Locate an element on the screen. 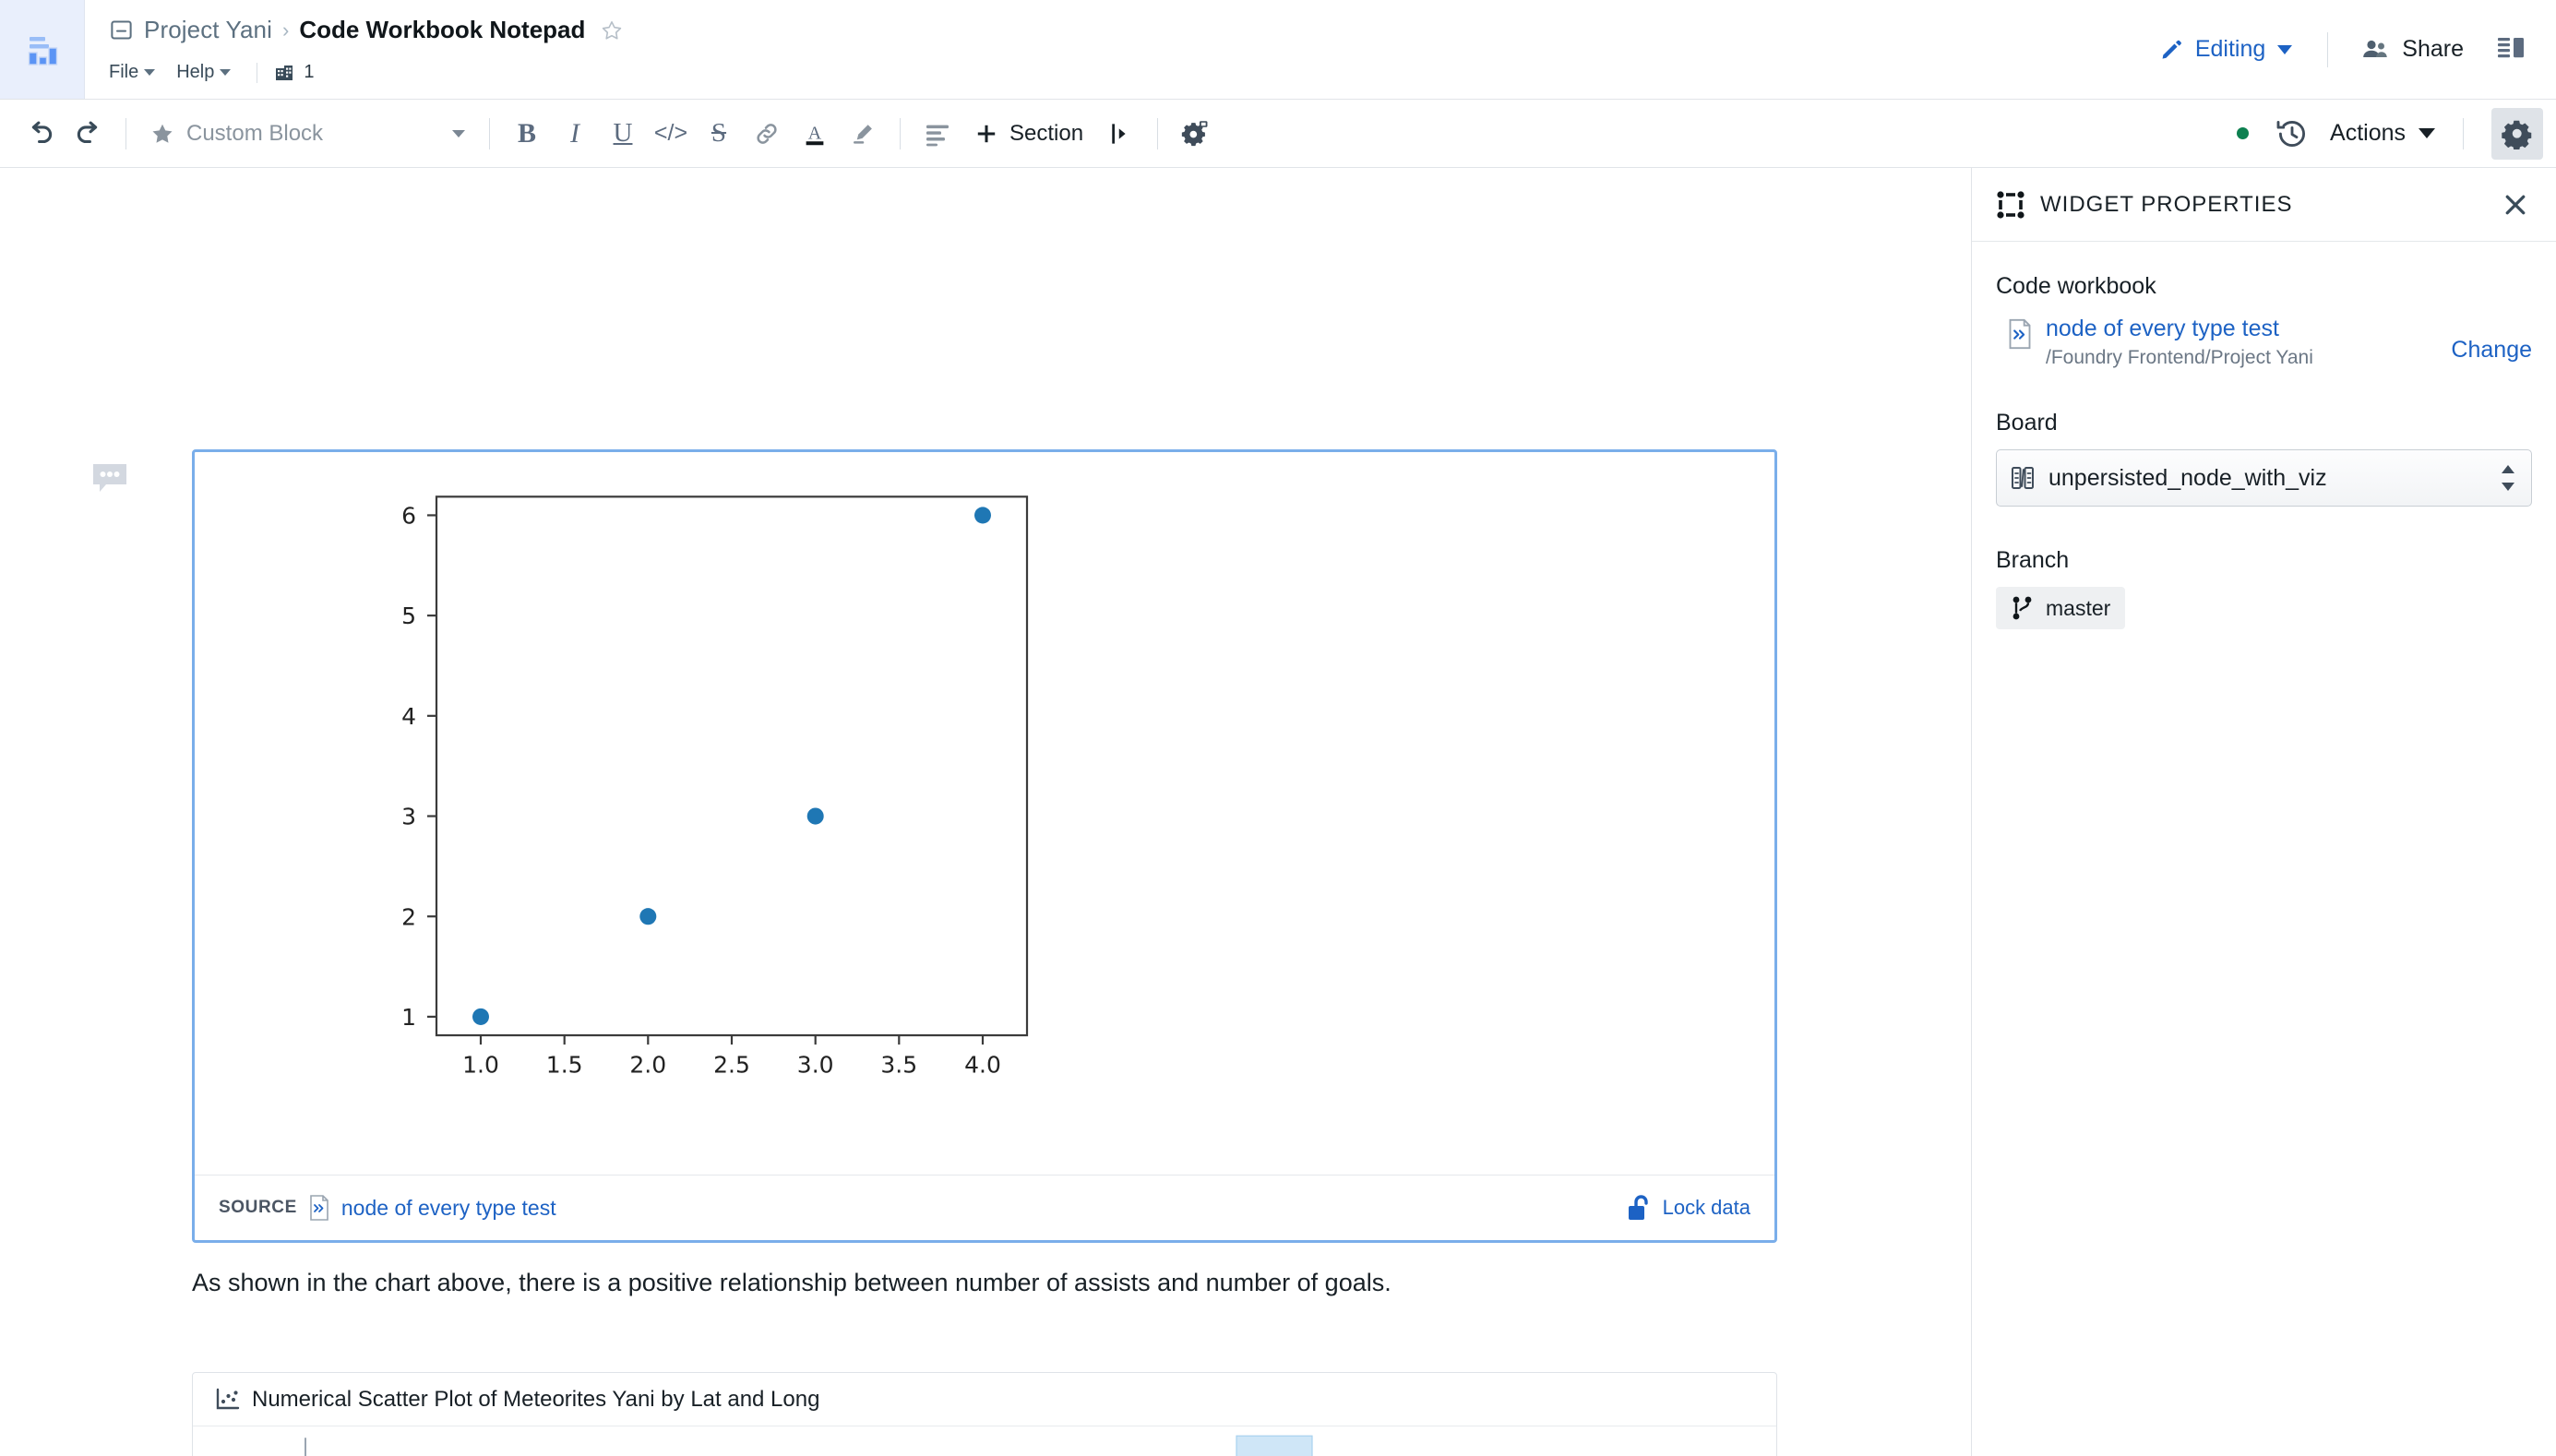  header-divider is located at coordinates (2328, 49).